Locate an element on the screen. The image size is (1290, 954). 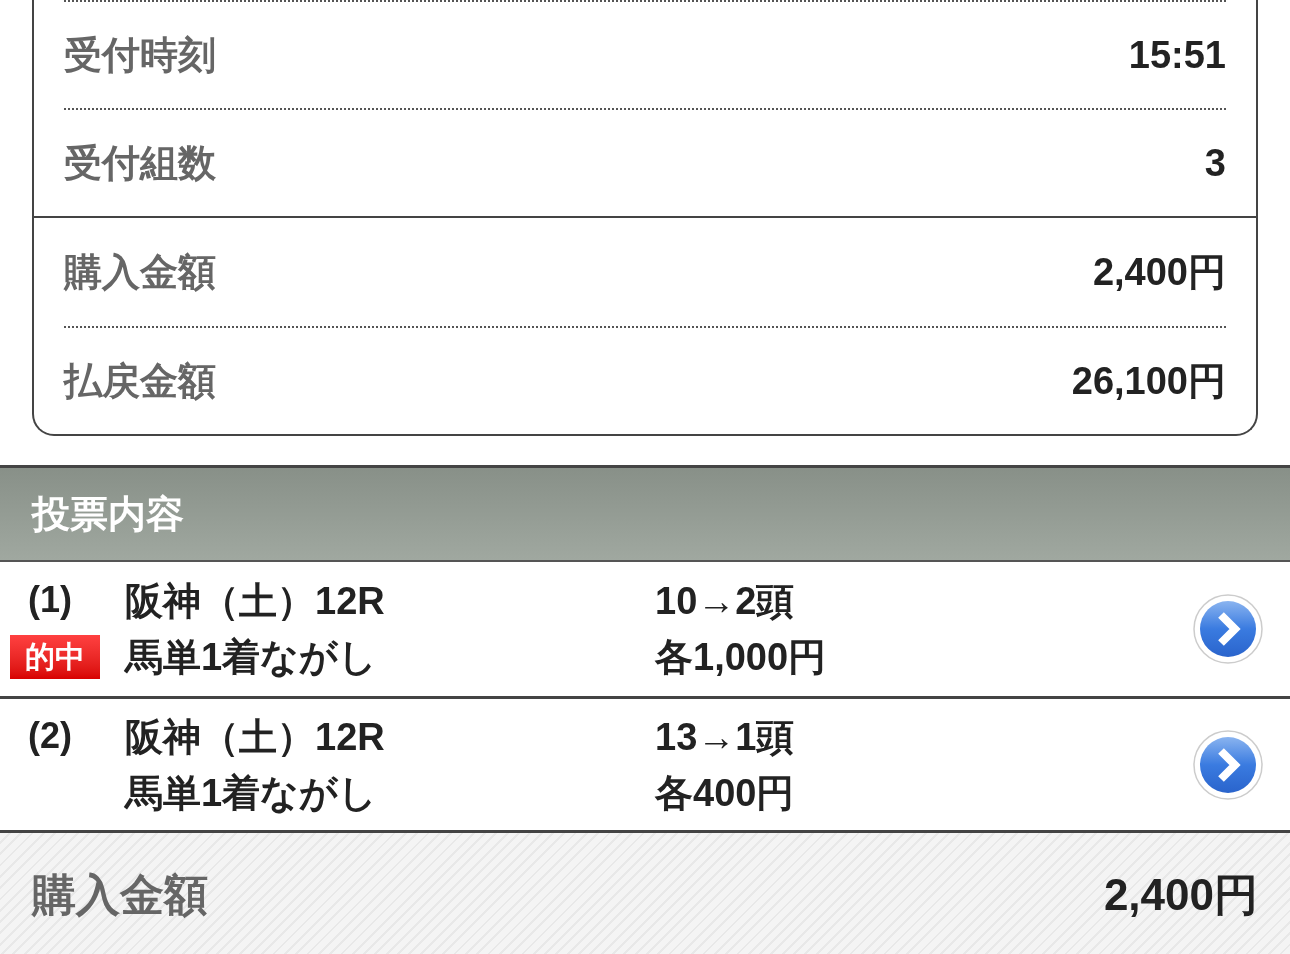
bet-number: (1) is located at coordinates (50, 600).